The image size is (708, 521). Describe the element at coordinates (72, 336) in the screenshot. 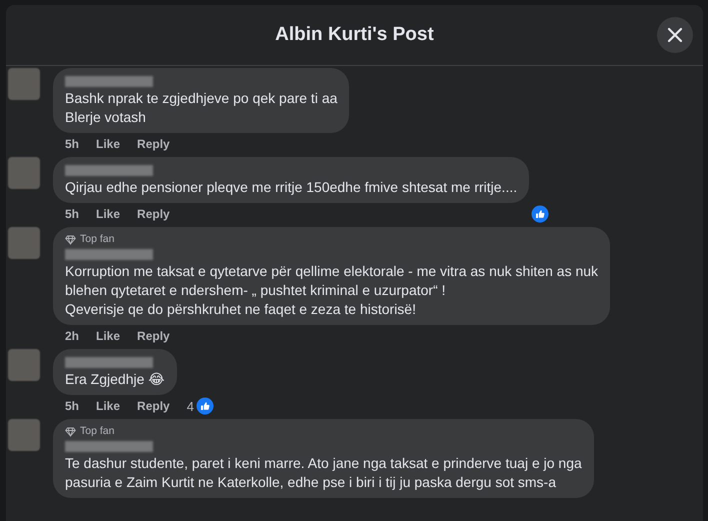

I see `comment-time: 2h` at that location.